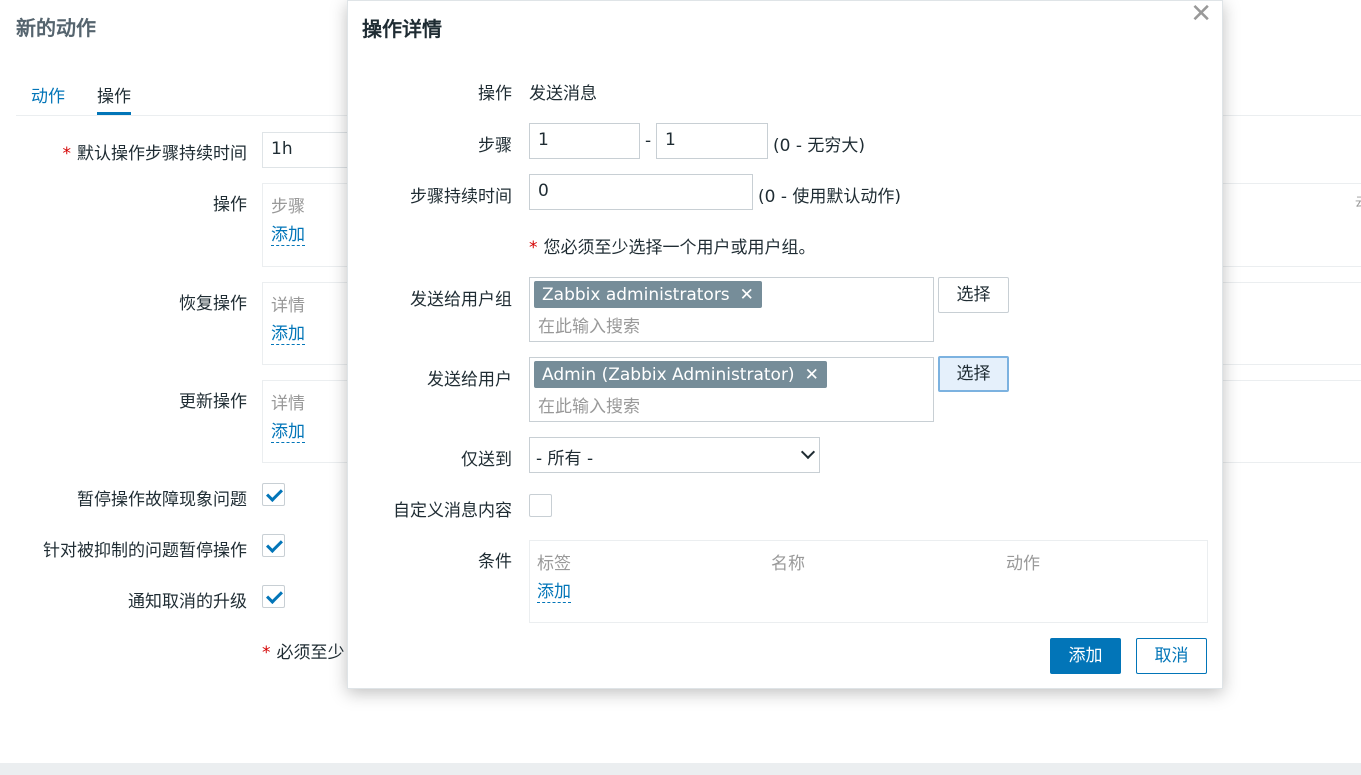 This screenshot has height=775, width=1361. What do you see at coordinates (288, 433) in the screenshot?
I see `update-add-link: 添加` at bounding box center [288, 433].